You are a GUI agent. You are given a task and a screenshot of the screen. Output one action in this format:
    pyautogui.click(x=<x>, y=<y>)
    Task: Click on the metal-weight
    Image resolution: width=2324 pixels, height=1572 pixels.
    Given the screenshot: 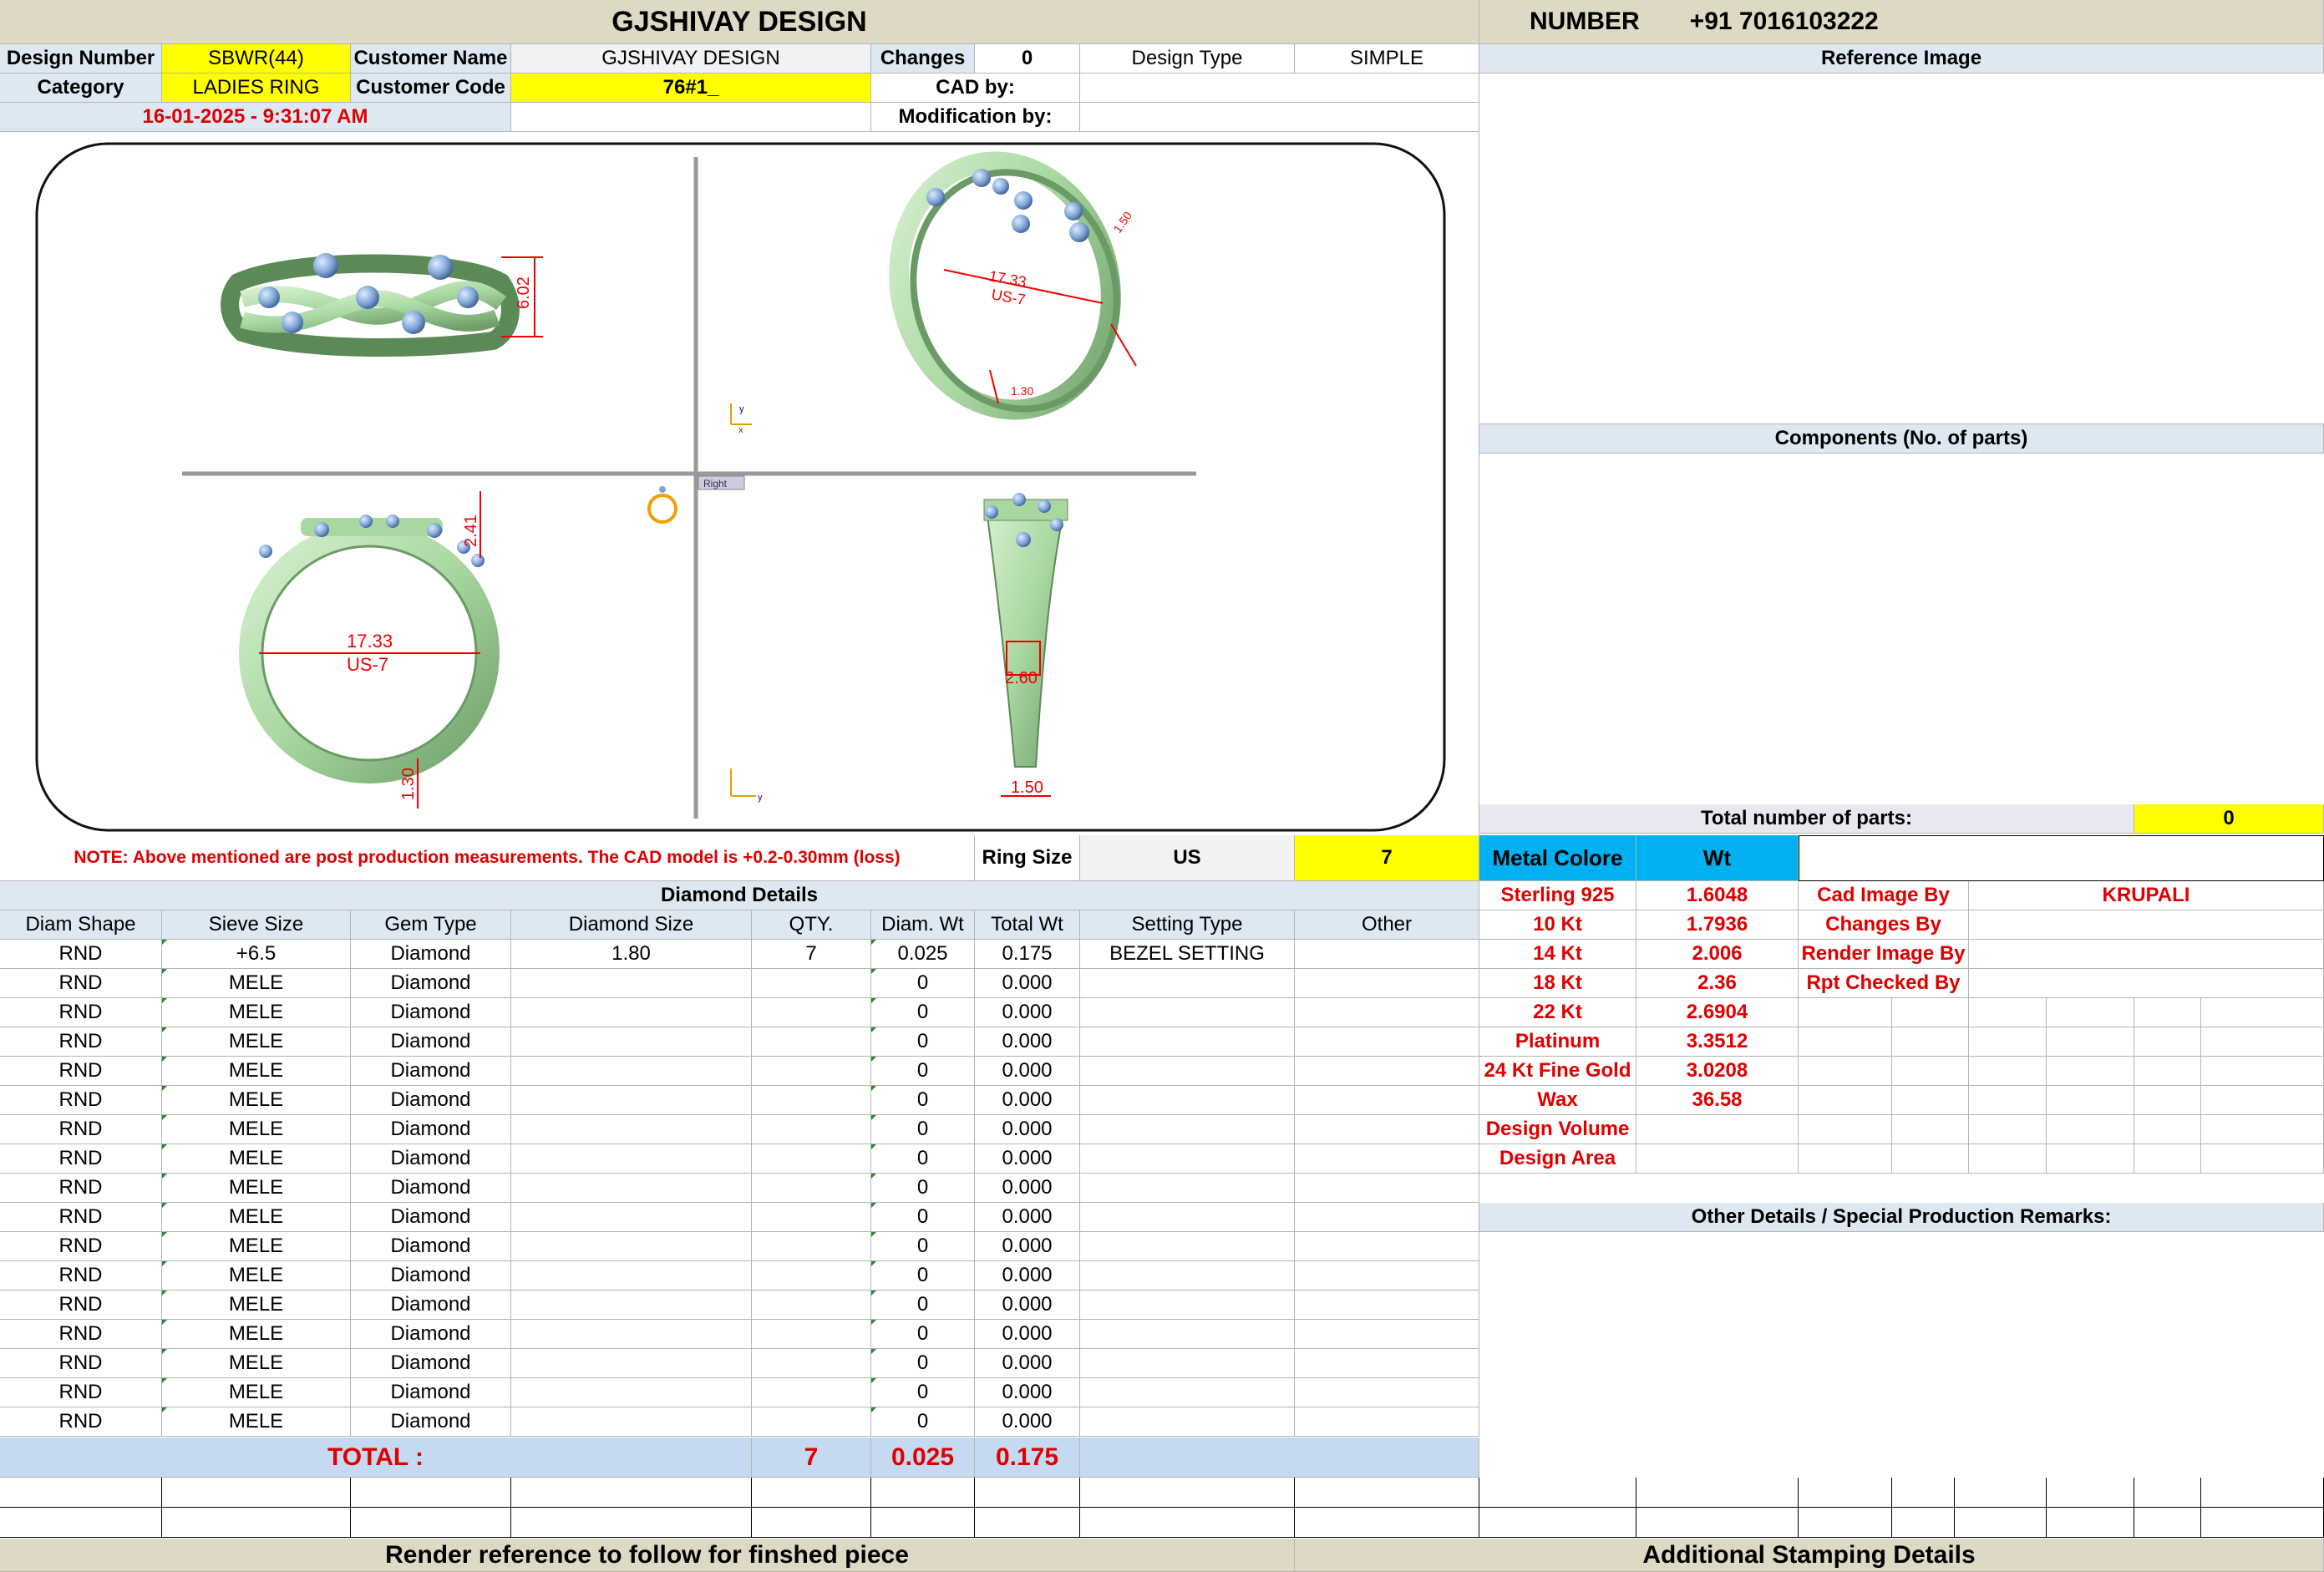 What is the action you would take?
    pyautogui.click(x=1717, y=1129)
    